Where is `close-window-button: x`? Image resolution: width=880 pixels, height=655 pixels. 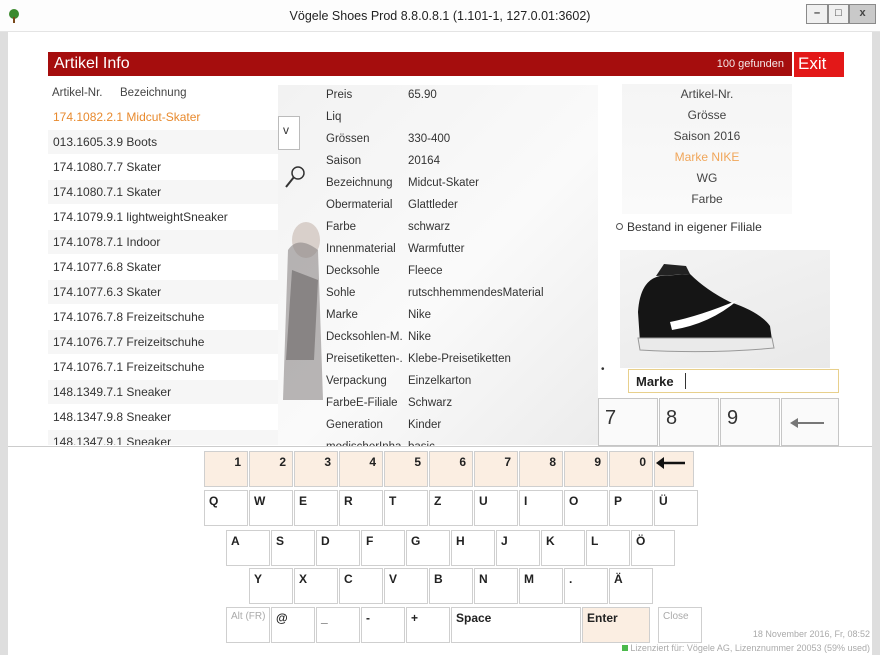
close-window-button: x is located at coordinates (862, 14).